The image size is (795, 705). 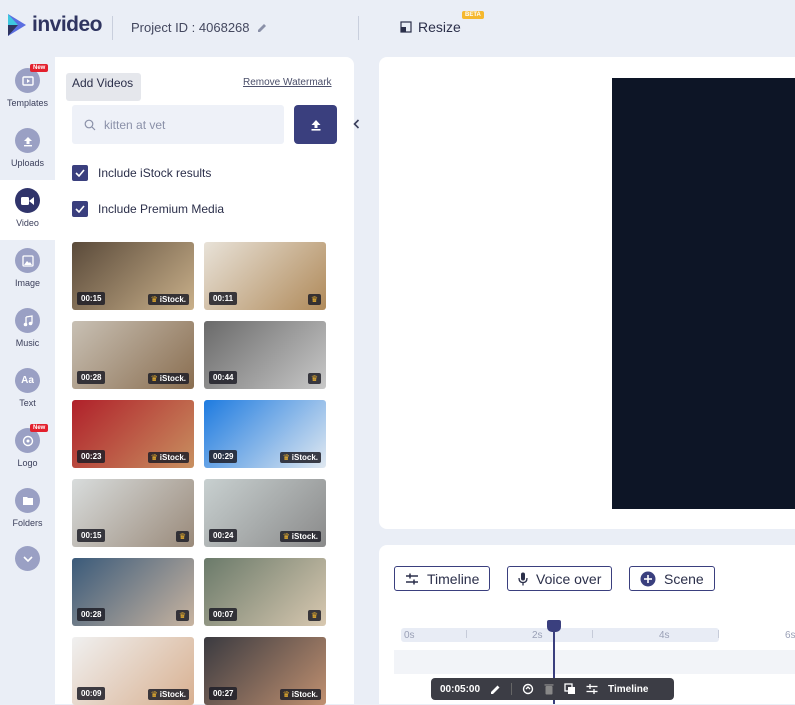 I want to click on rail-item-text: Aa Text, so click(x=27, y=390).